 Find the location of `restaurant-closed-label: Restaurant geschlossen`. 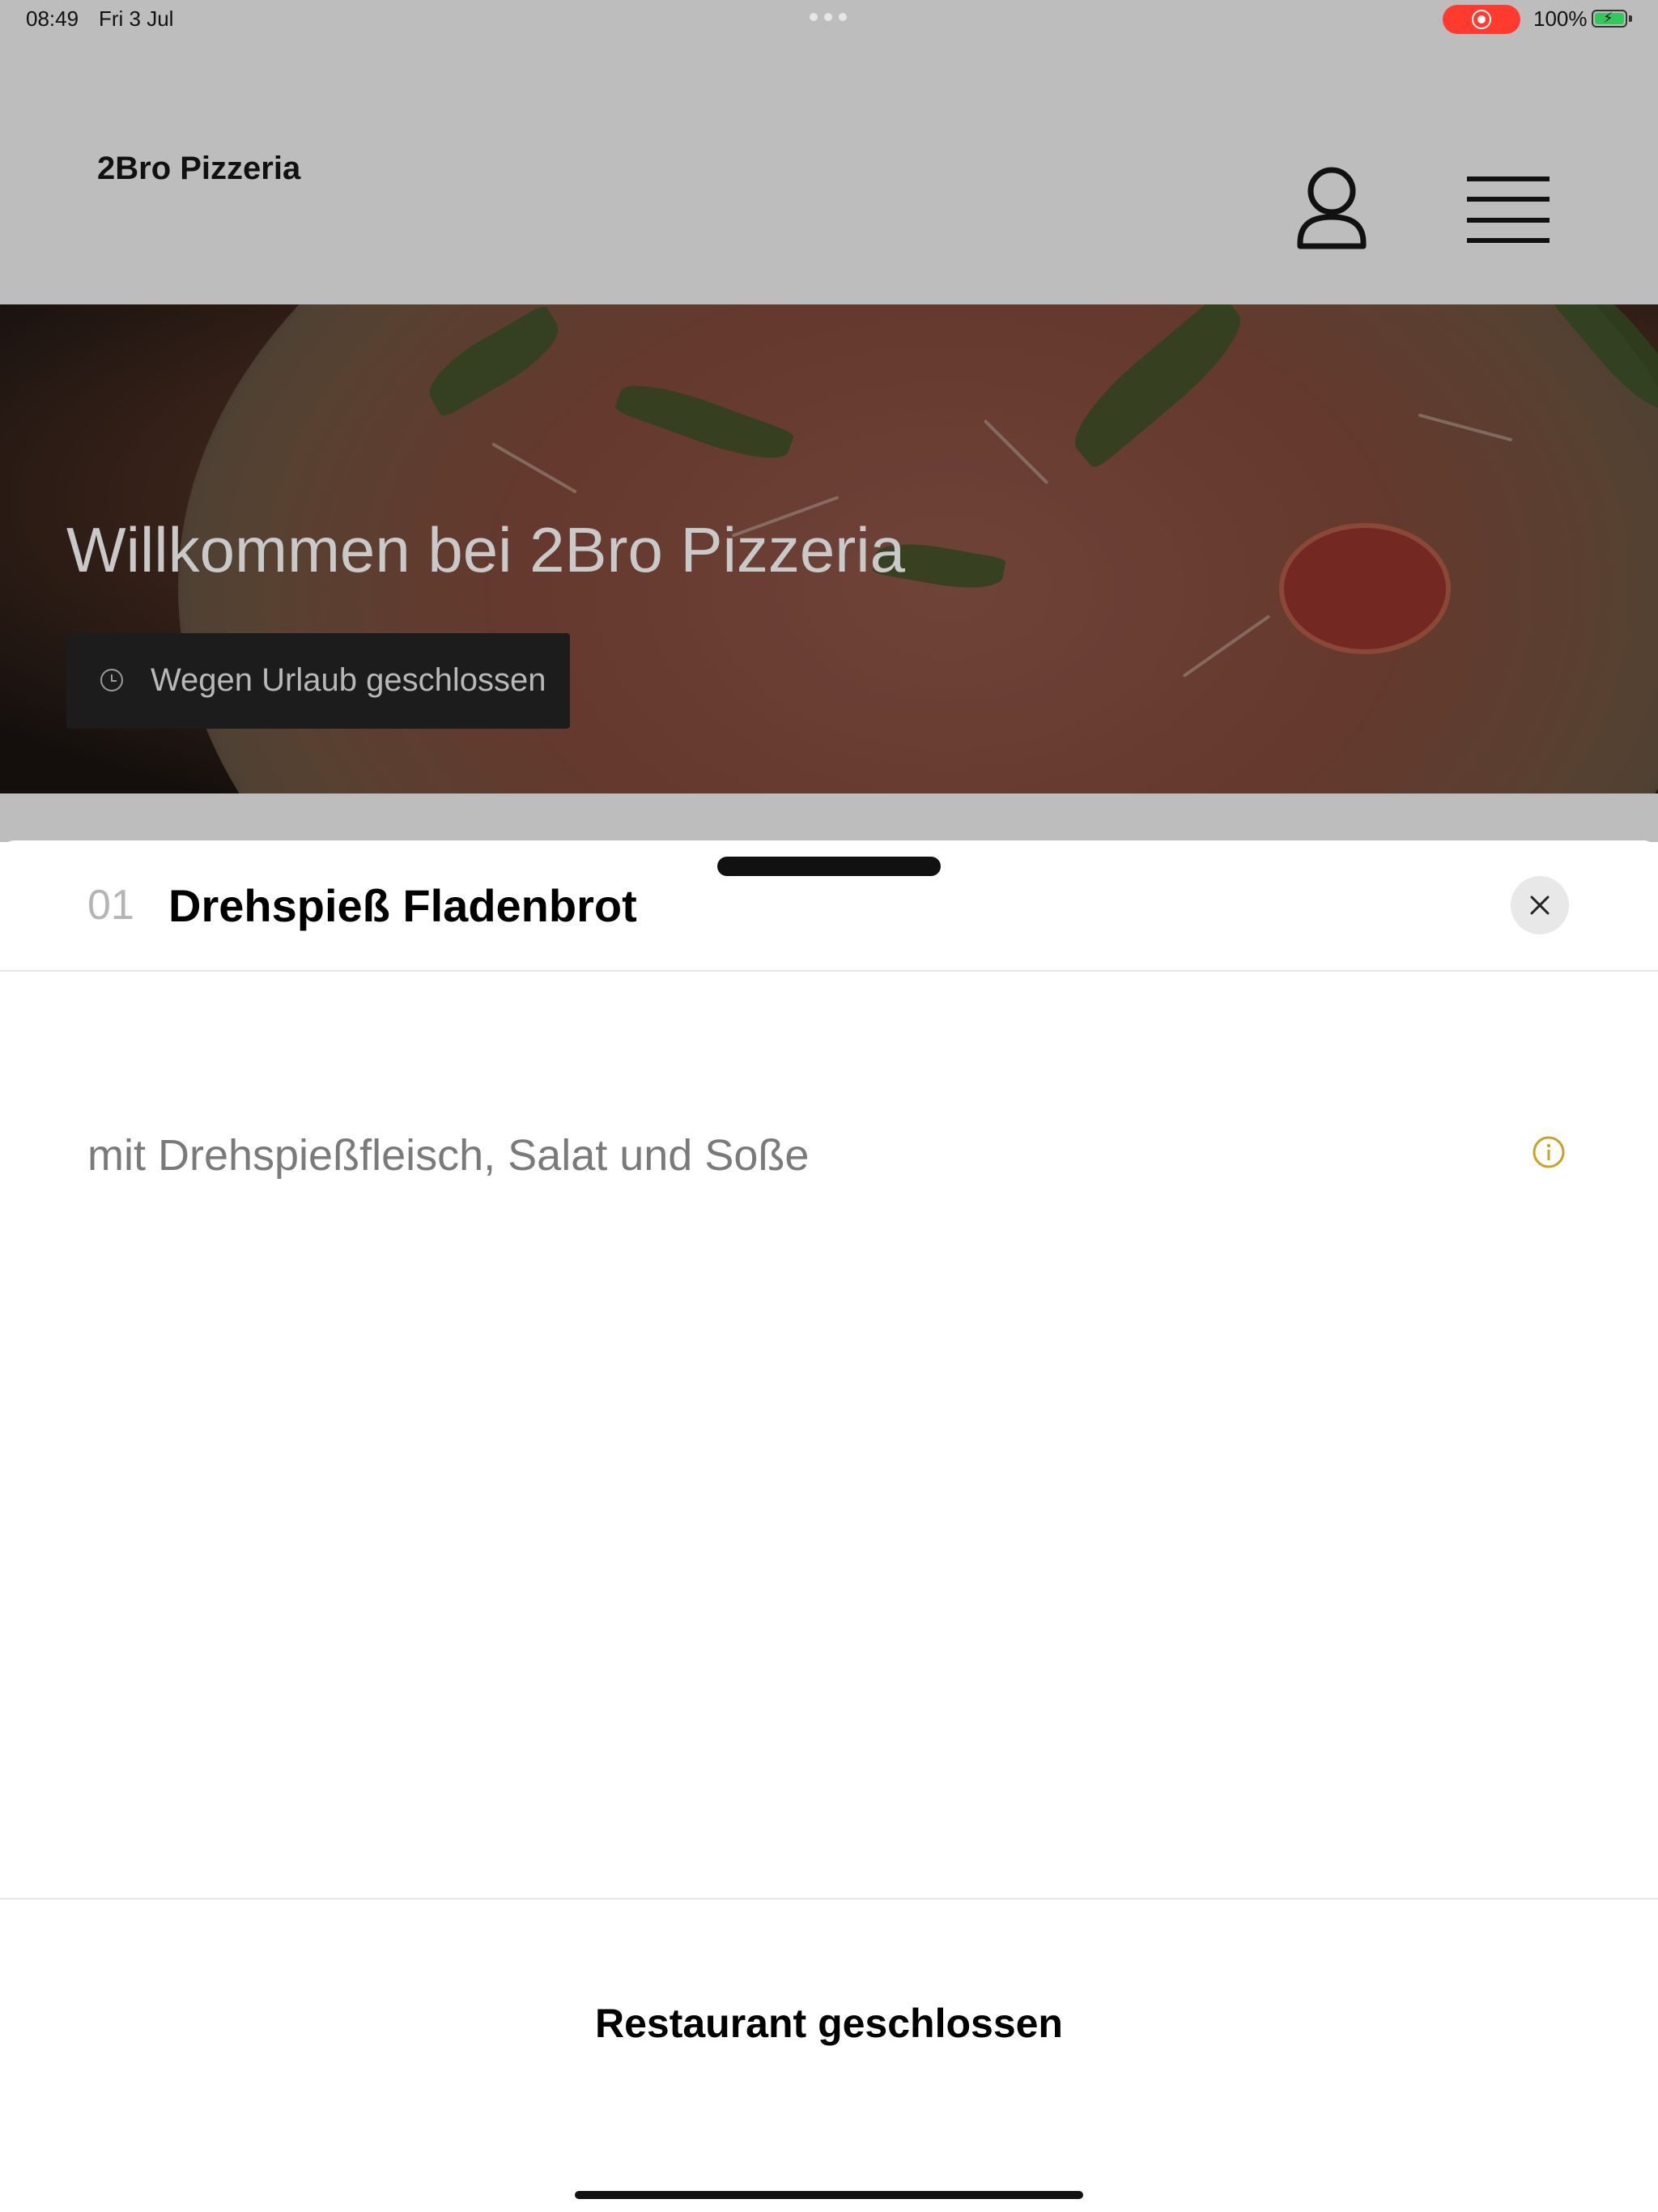

restaurant-closed-label: Restaurant geschlossen is located at coordinates (829, 2024).